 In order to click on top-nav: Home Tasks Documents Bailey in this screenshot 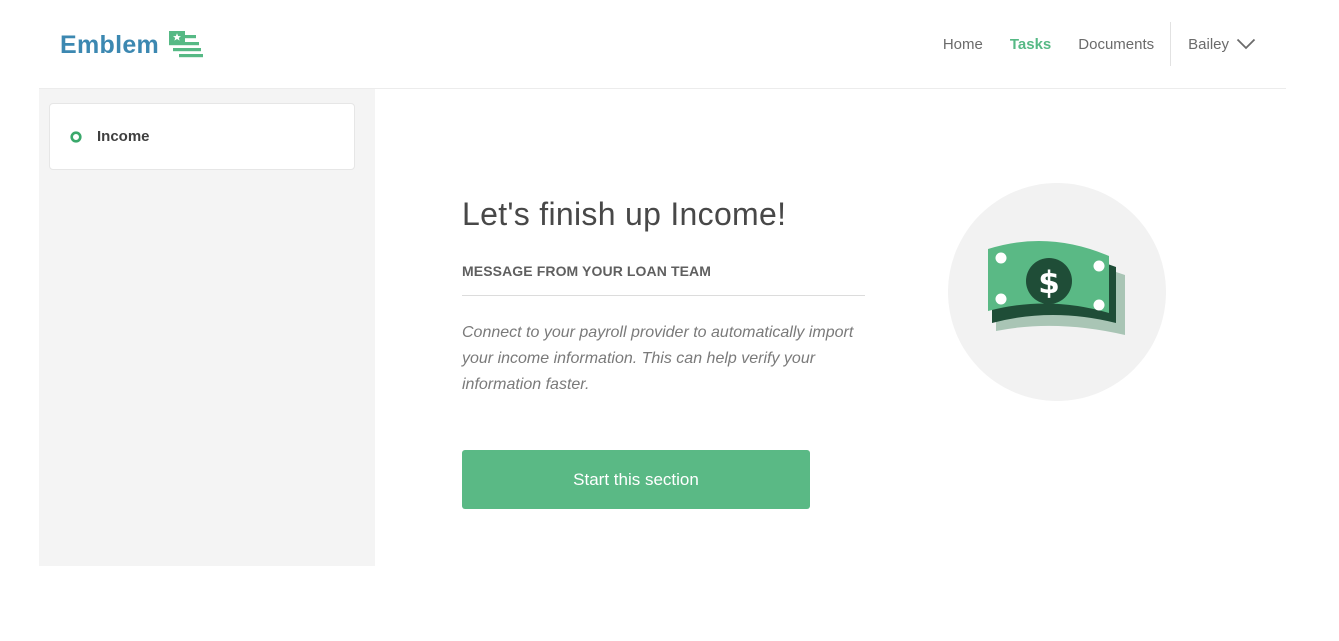, I will do `click(1086, 44)`.